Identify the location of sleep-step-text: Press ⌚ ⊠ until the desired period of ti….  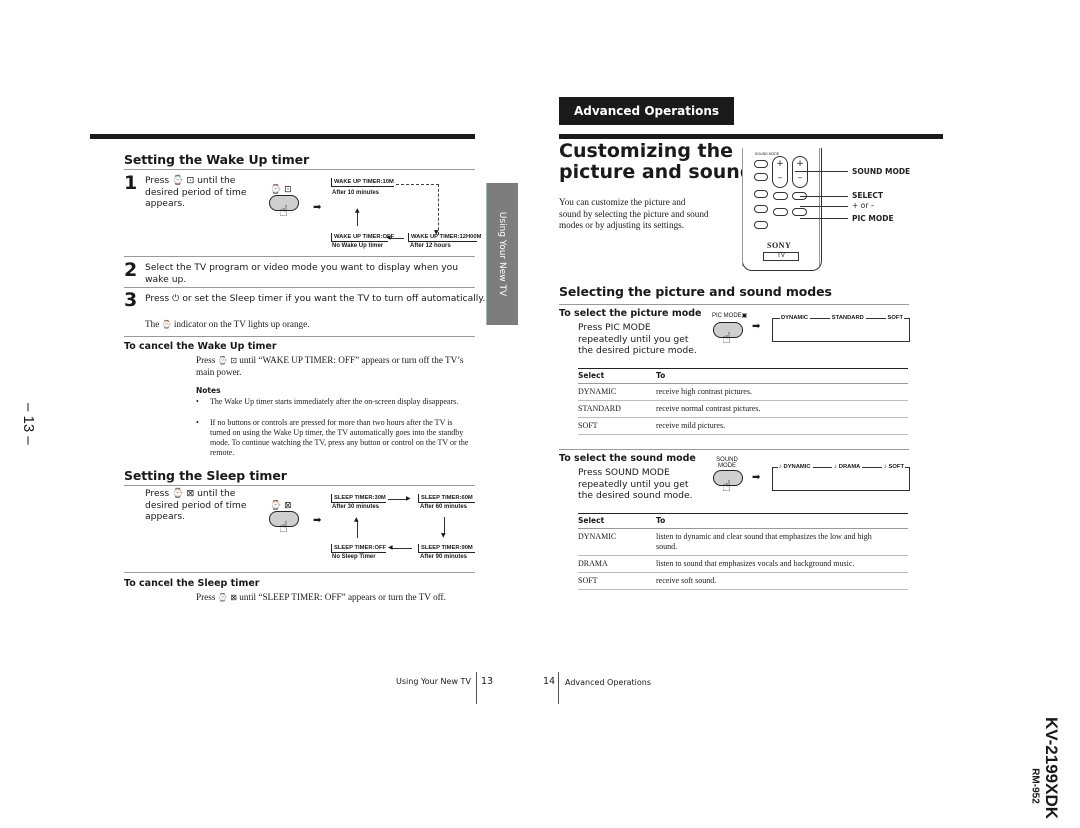
(196, 505).